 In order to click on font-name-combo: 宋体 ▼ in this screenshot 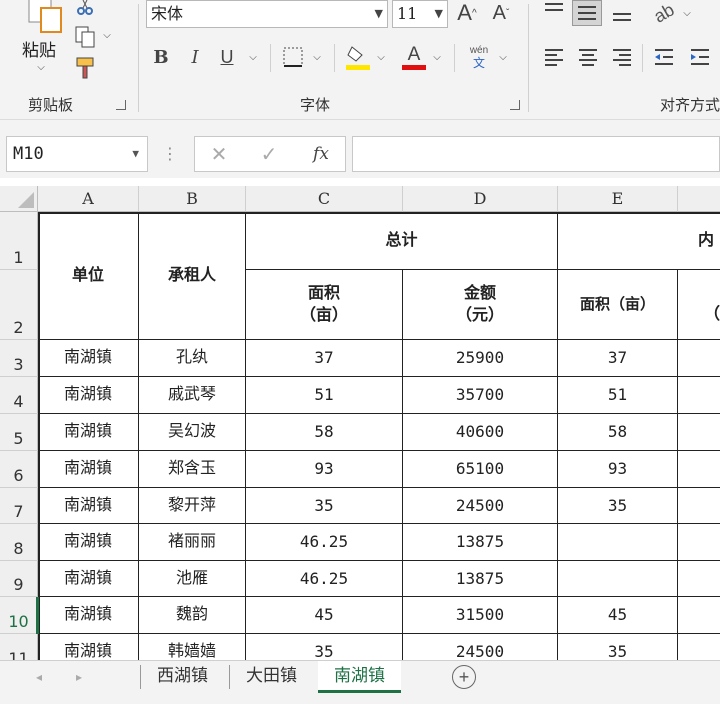, I will do `click(267, 14)`.